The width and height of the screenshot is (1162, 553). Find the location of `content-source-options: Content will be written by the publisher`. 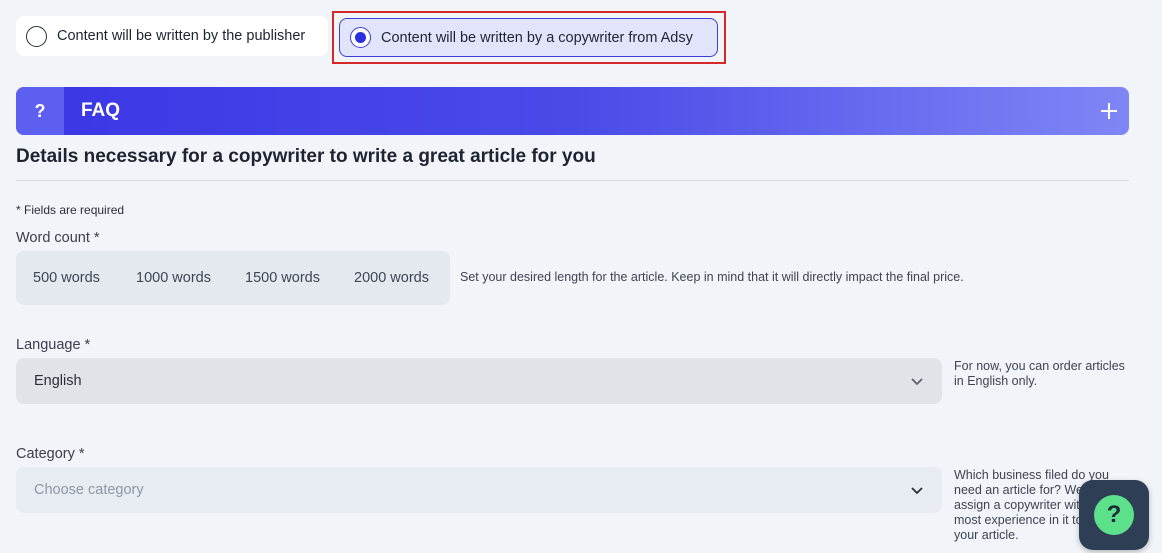

content-source-options: Content will be written by the publisher is located at coordinates (172, 36).